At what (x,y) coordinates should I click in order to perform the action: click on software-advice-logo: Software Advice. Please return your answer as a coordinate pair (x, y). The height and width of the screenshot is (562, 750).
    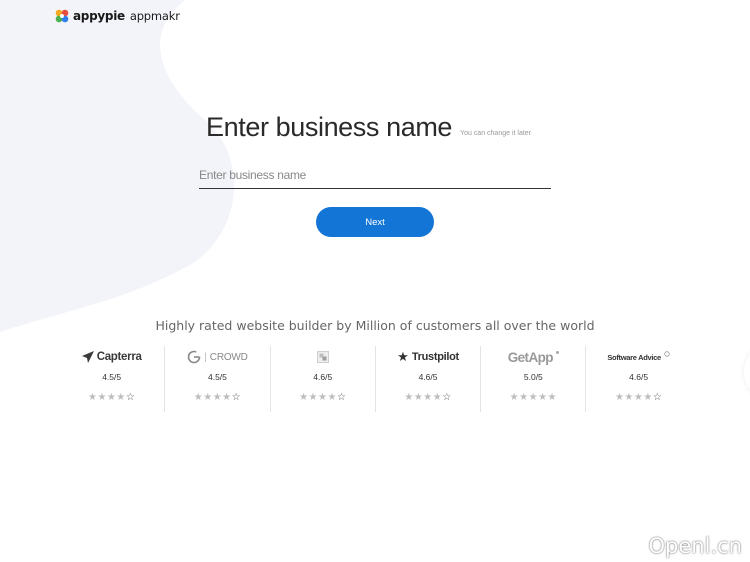
    Looking at the image, I should click on (638, 357).